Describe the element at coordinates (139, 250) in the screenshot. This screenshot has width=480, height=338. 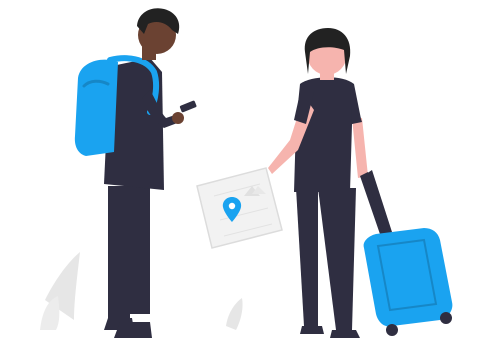
I see `man-right-leg` at that location.